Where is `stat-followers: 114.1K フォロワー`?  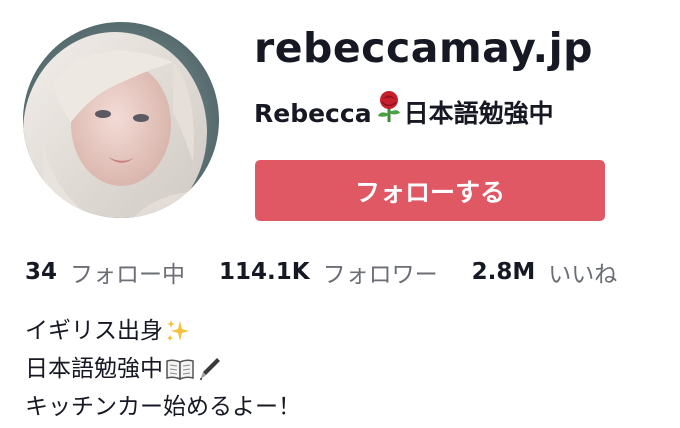
stat-followers: 114.1K フォロワー is located at coordinates (328, 272).